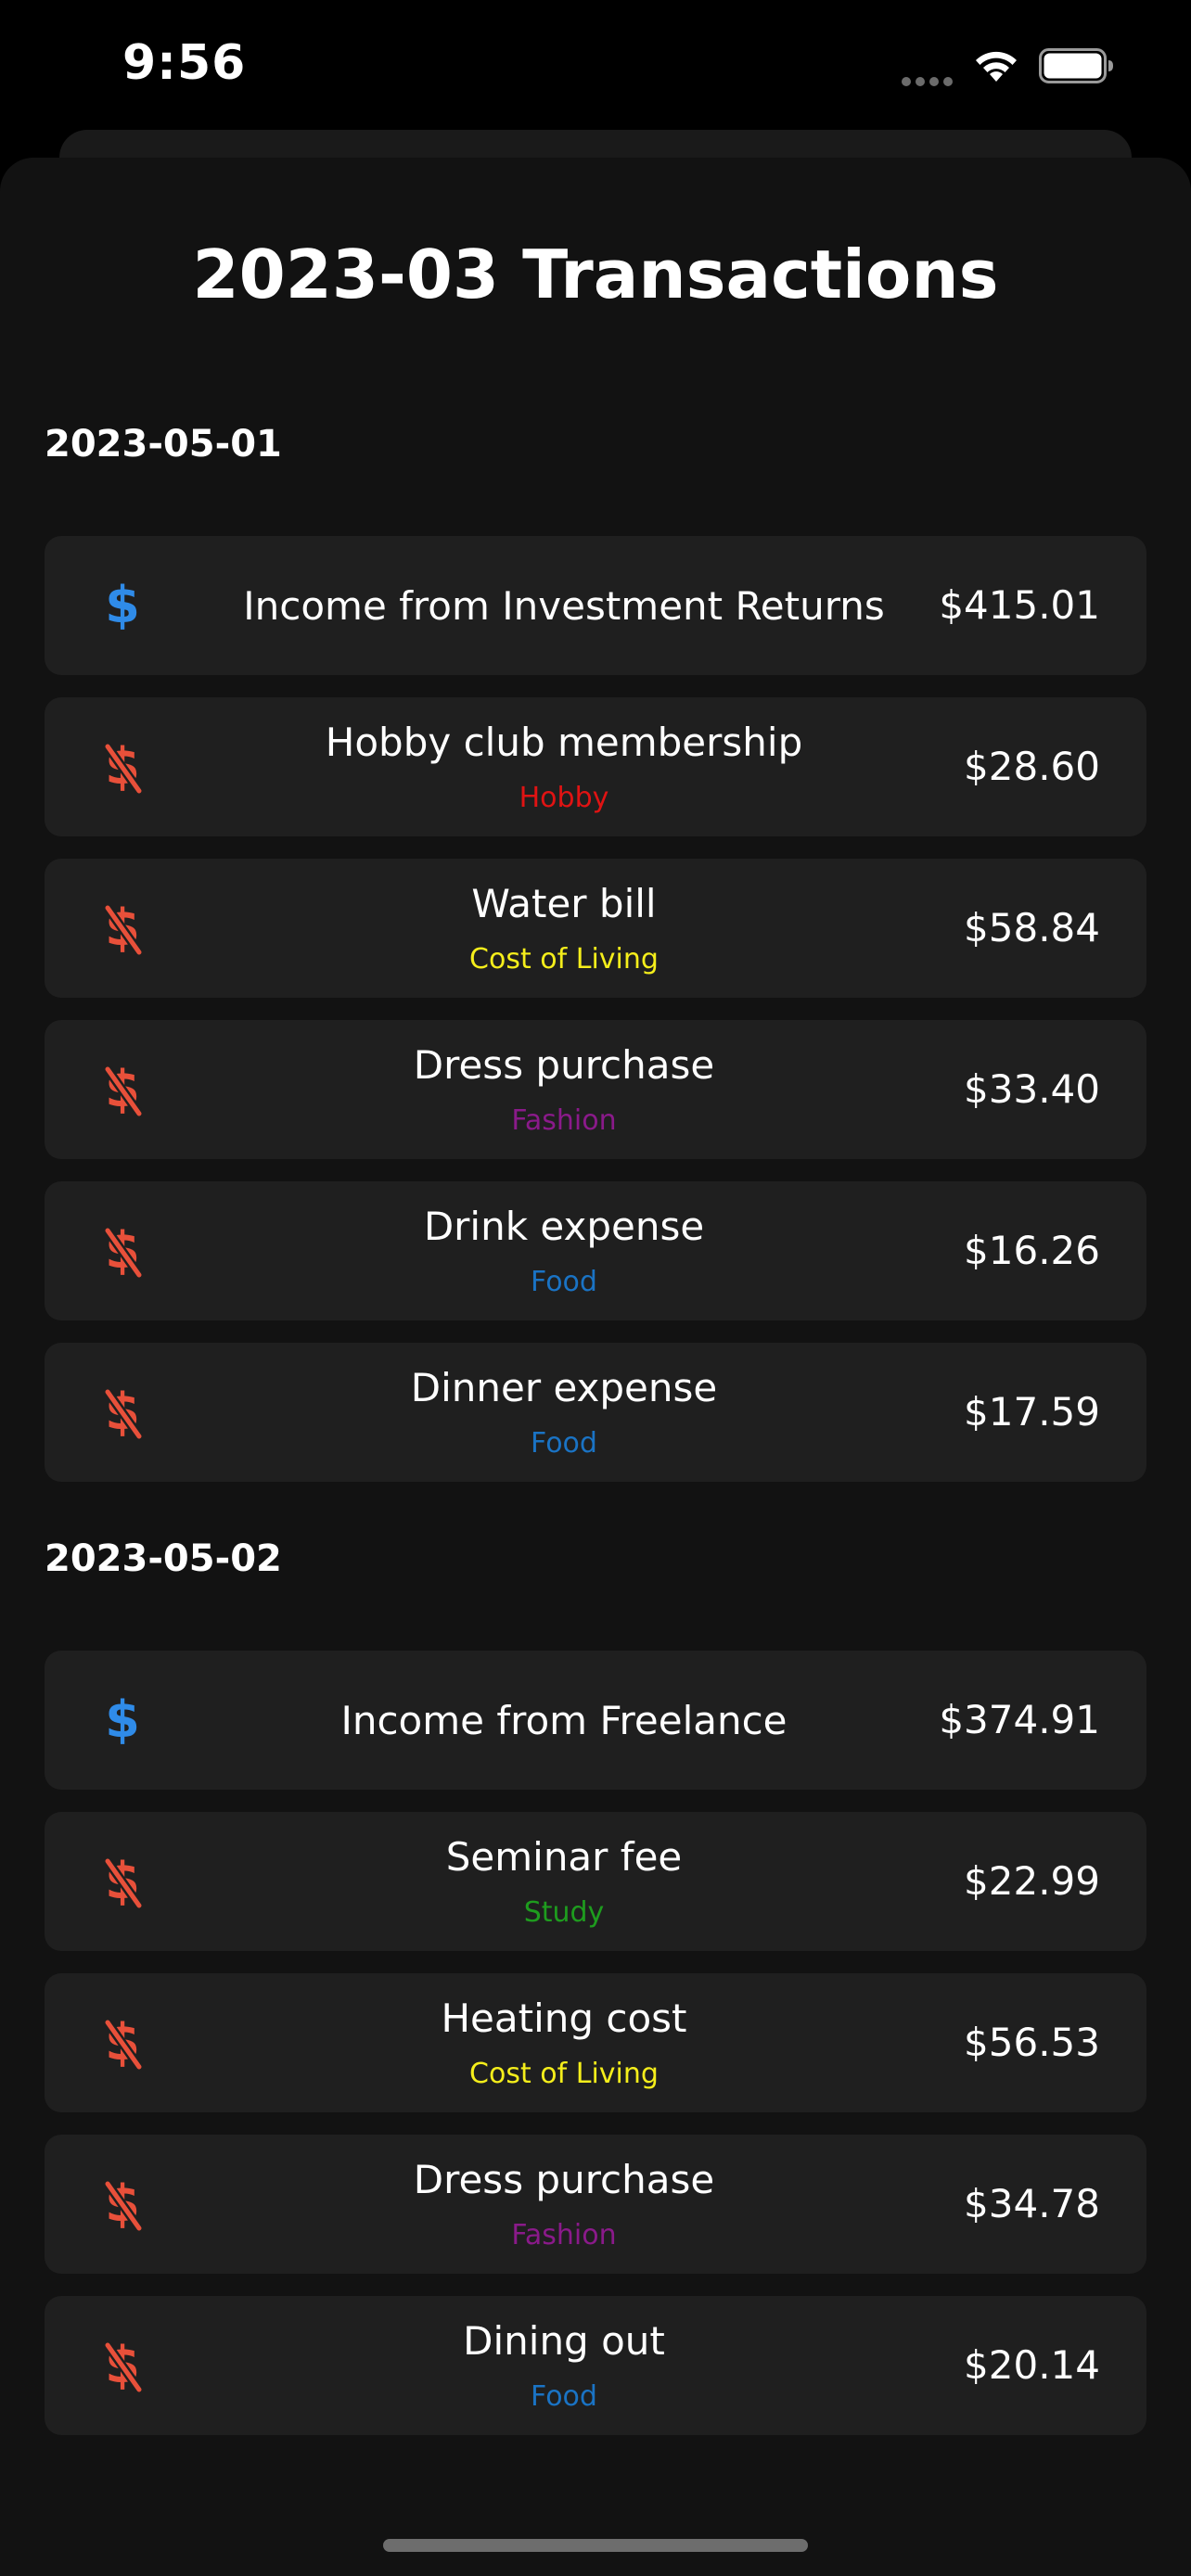 Image resolution: width=1191 pixels, height=2576 pixels. What do you see at coordinates (1032, 2204) in the screenshot?
I see `transaction-amount: $34.78` at bounding box center [1032, 2204].